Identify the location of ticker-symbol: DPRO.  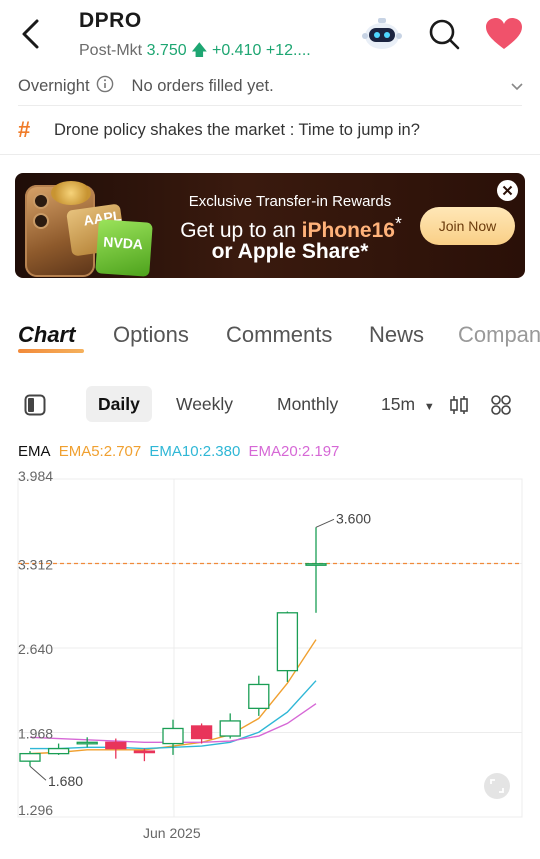
(110, 20).